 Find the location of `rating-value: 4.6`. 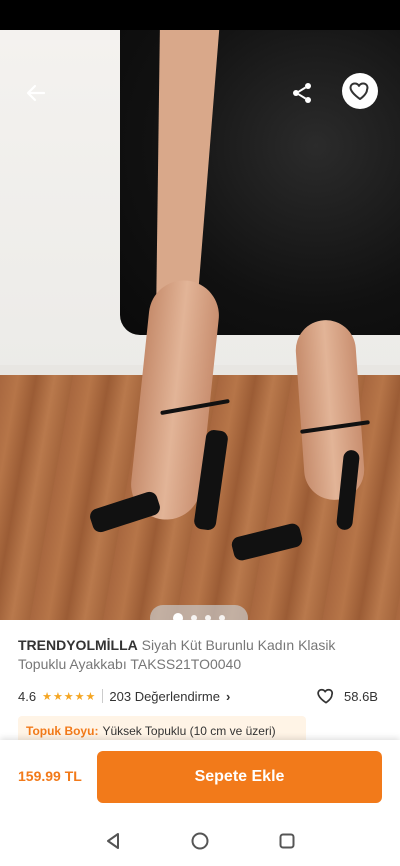

rating-value: 4.6 is located at coordinates (27, 696).